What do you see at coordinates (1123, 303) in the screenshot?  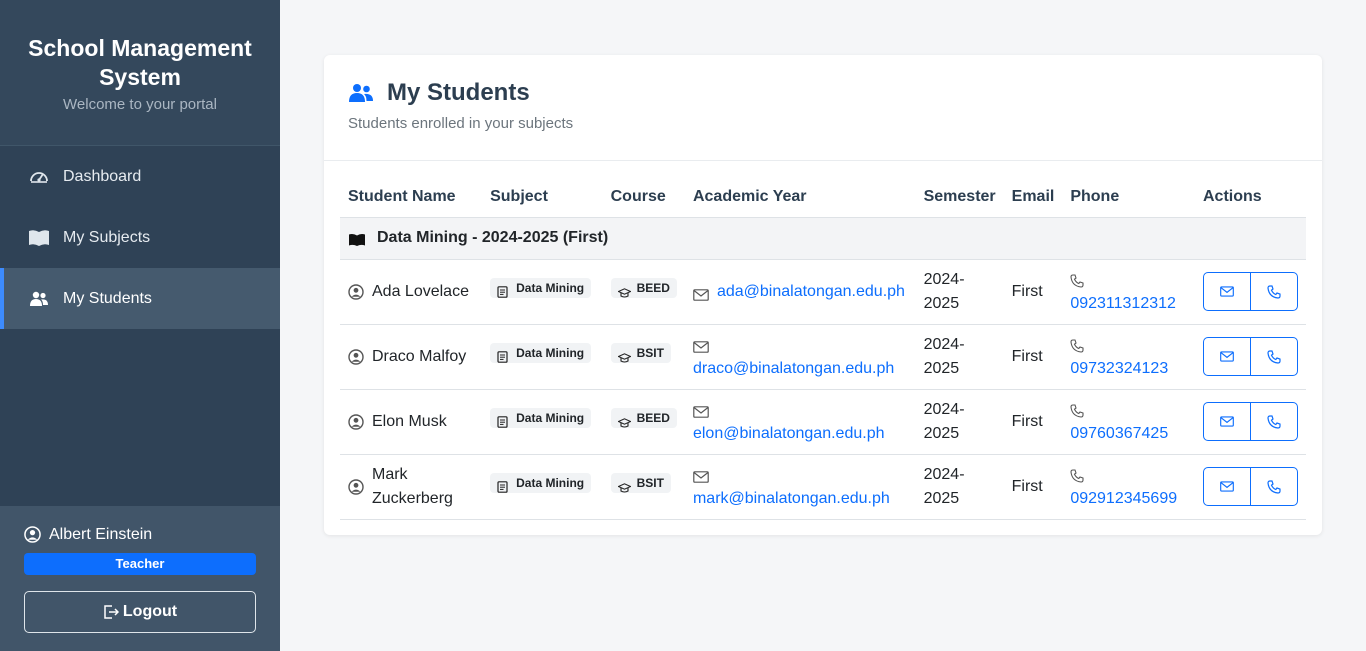 I see `phone-link: 092311312312` at bounding box center [1123, 303].